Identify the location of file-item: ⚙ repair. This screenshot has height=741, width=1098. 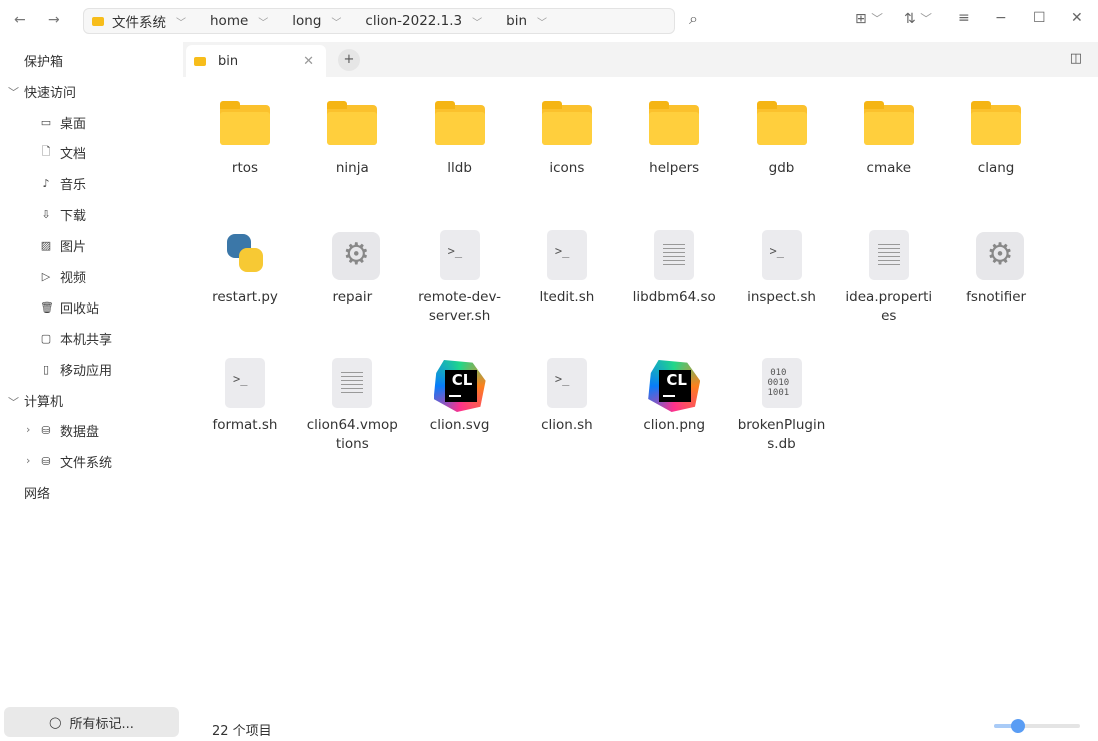
(352, 268).